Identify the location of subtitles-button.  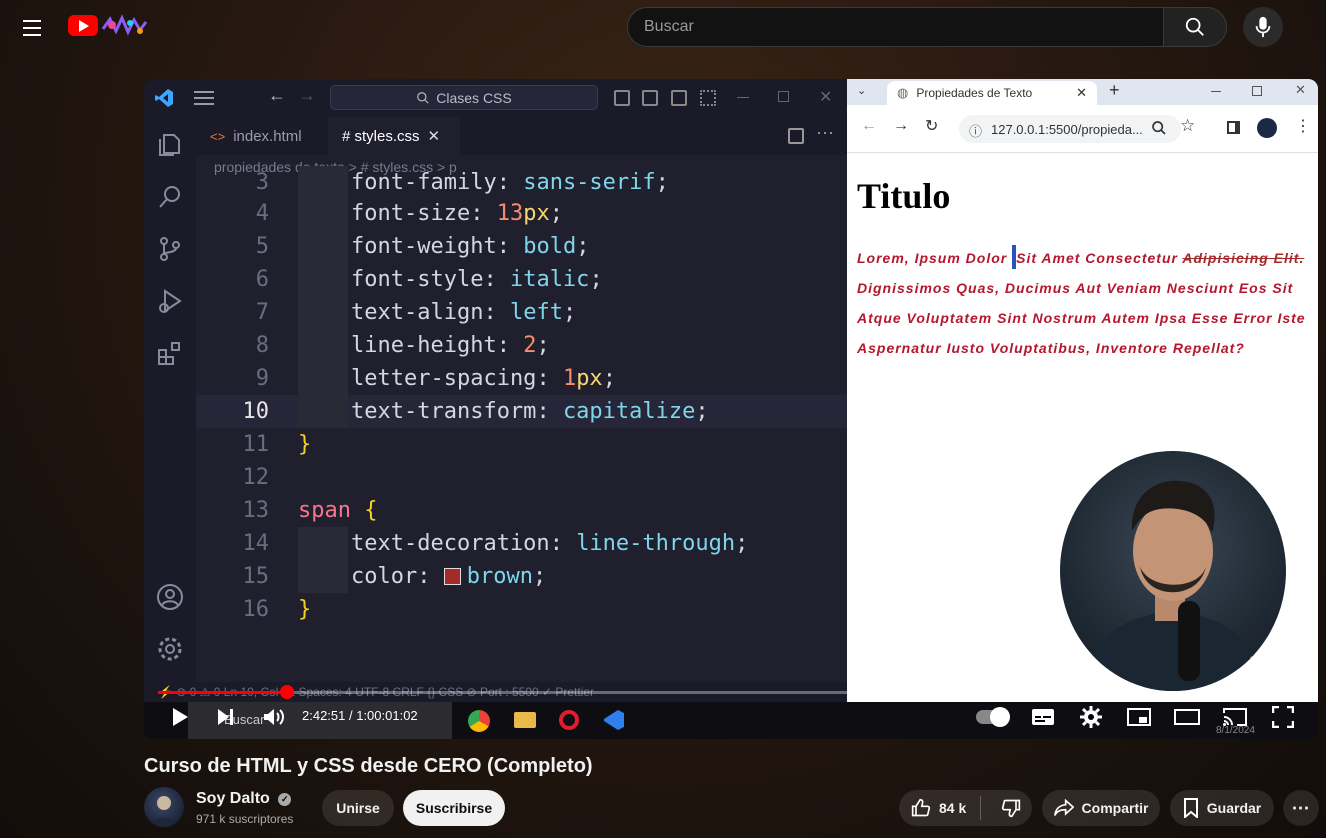
(1043, 717).